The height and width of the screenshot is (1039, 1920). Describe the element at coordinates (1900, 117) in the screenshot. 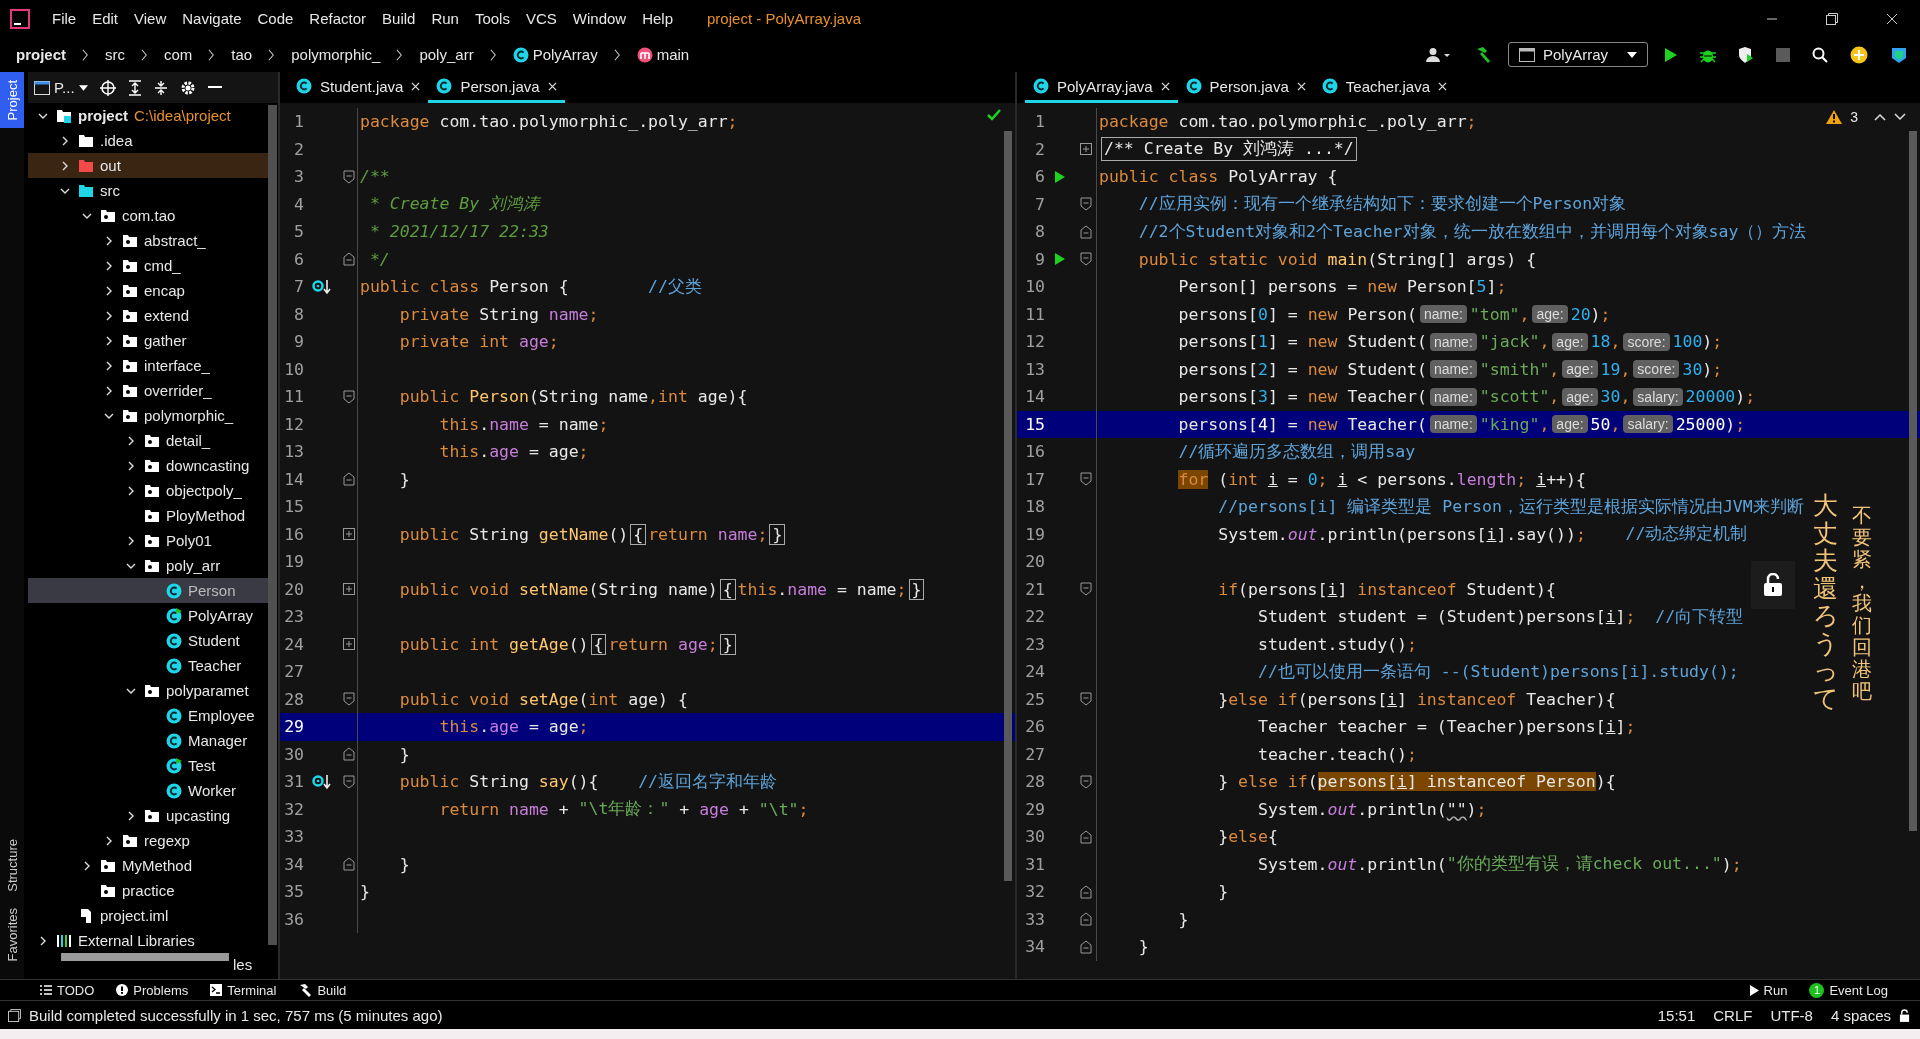

I see `chevron-down-icon` at that location.